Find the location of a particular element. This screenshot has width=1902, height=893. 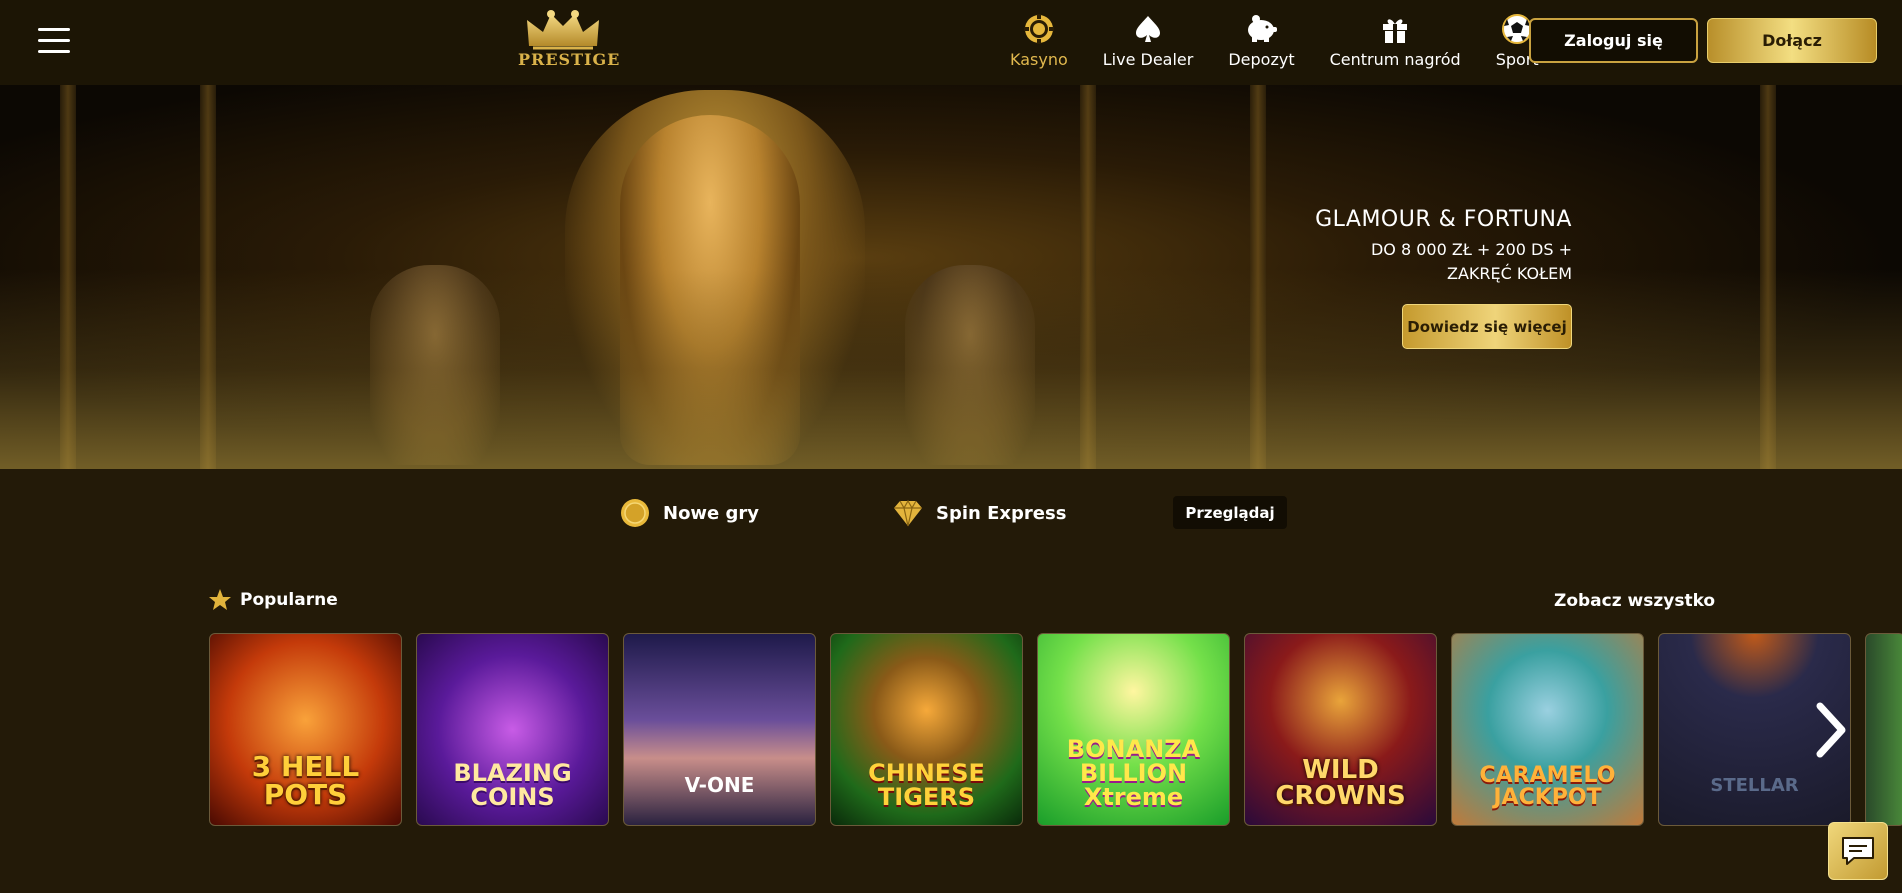

nav-centrum-nagrod: Centrum nagród is located at coordinates (1395, 43).